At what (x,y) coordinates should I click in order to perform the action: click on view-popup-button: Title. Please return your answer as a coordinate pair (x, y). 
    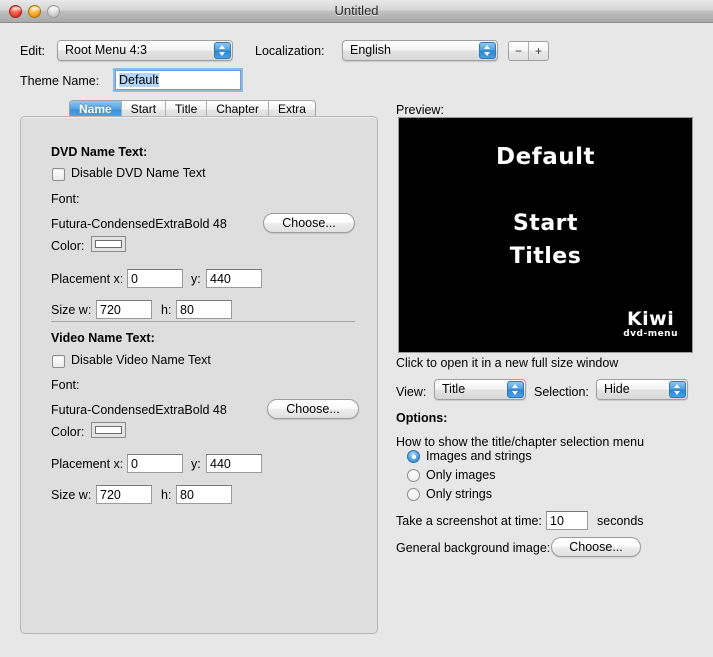
    Looking at the image, I should click on (480, 389).